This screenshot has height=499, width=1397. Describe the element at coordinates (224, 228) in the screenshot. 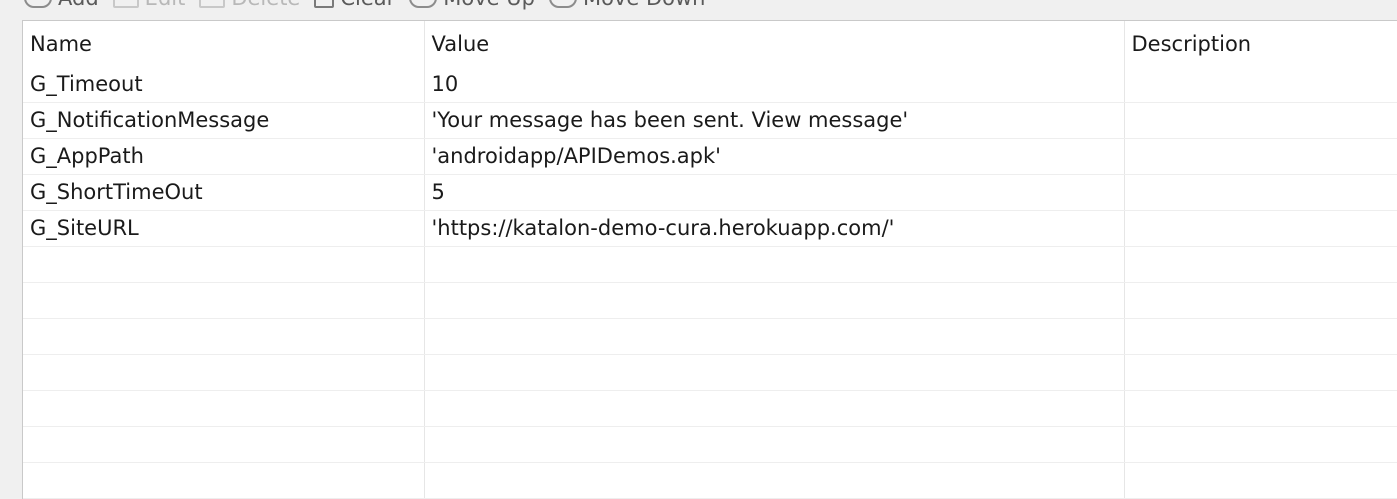

I see `variable-name-cell: G_SiteURL` at that location.